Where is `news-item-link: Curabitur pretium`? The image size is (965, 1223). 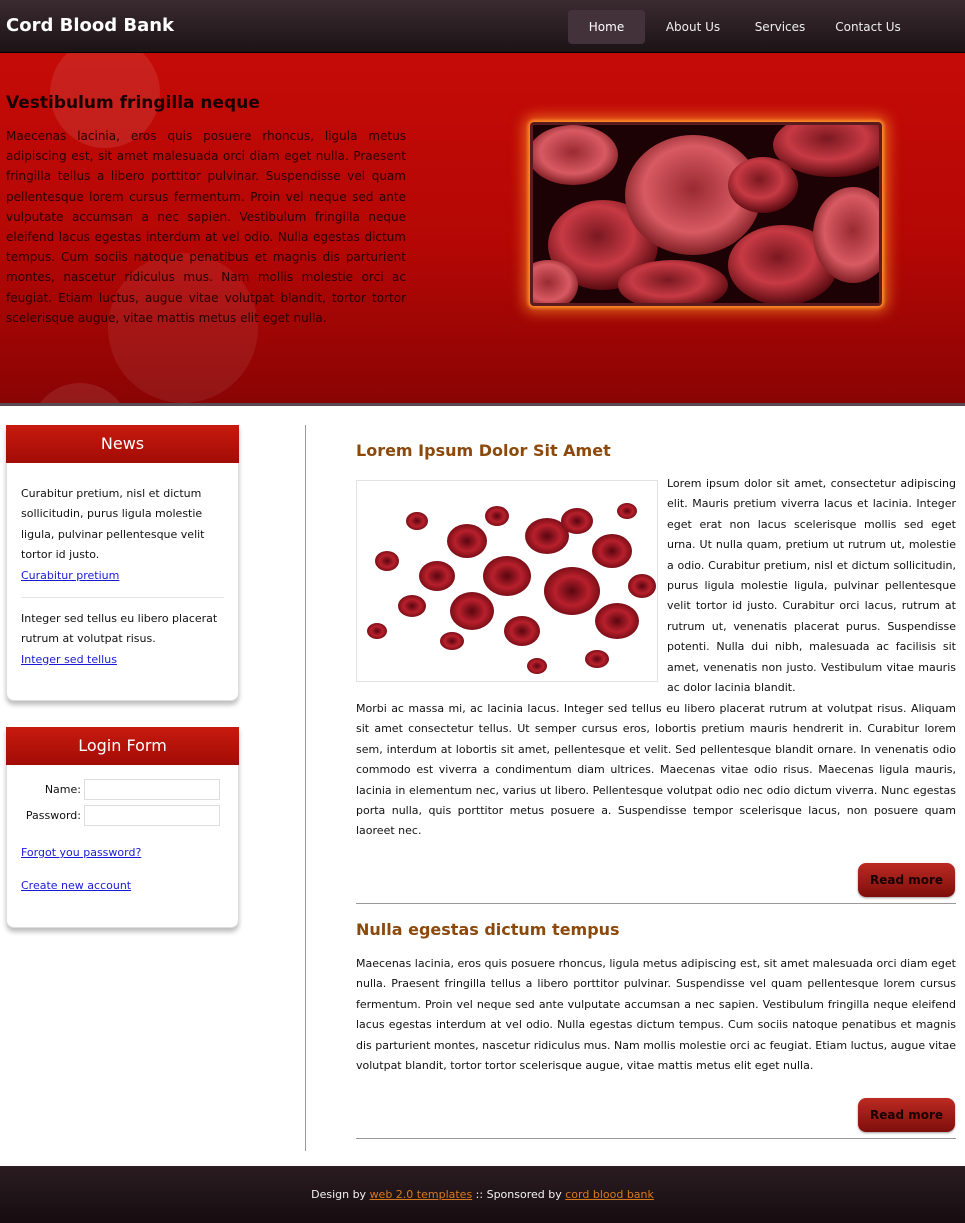
news-item-link: Curabitur pretium is located at coordinates (70, 575).